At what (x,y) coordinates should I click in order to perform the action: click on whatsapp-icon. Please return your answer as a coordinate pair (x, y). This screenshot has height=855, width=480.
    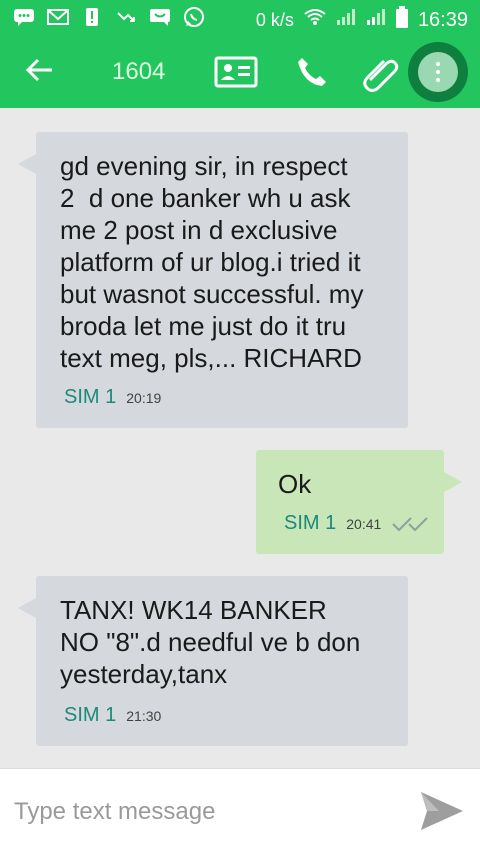
    Looking at the image, I should click on (194, 17).